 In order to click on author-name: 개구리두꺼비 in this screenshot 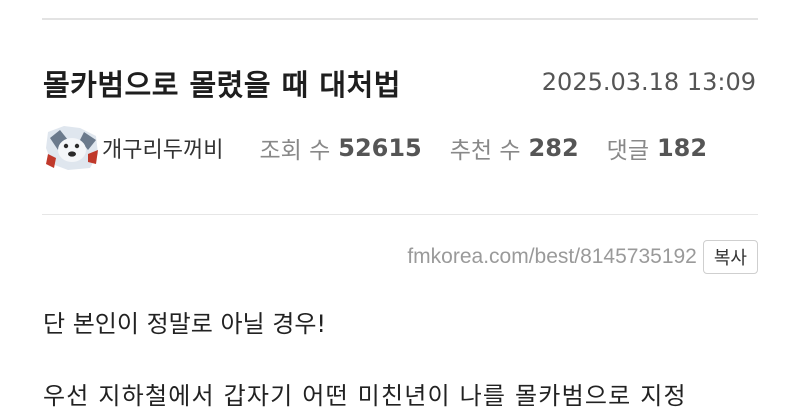, I will do `click(162, 148)`.